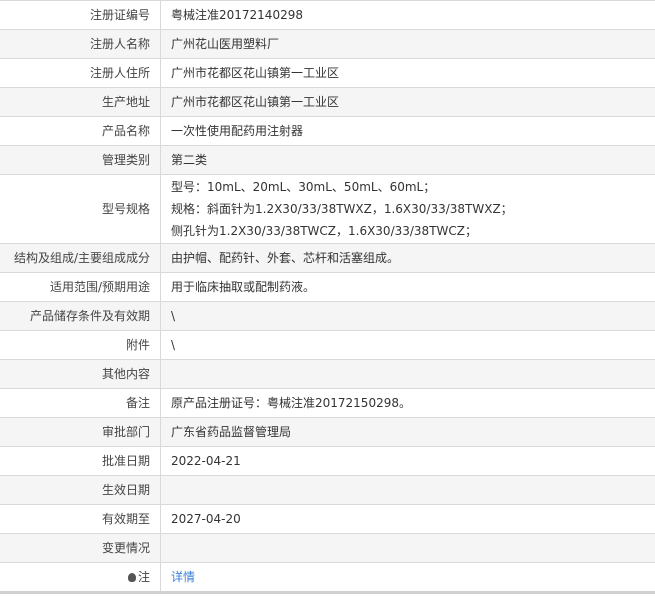 The height and width of the screenshot is (604, 655). I want to click on table-row: 注册证编号 粤械注准20172140298, so click(327, 15).